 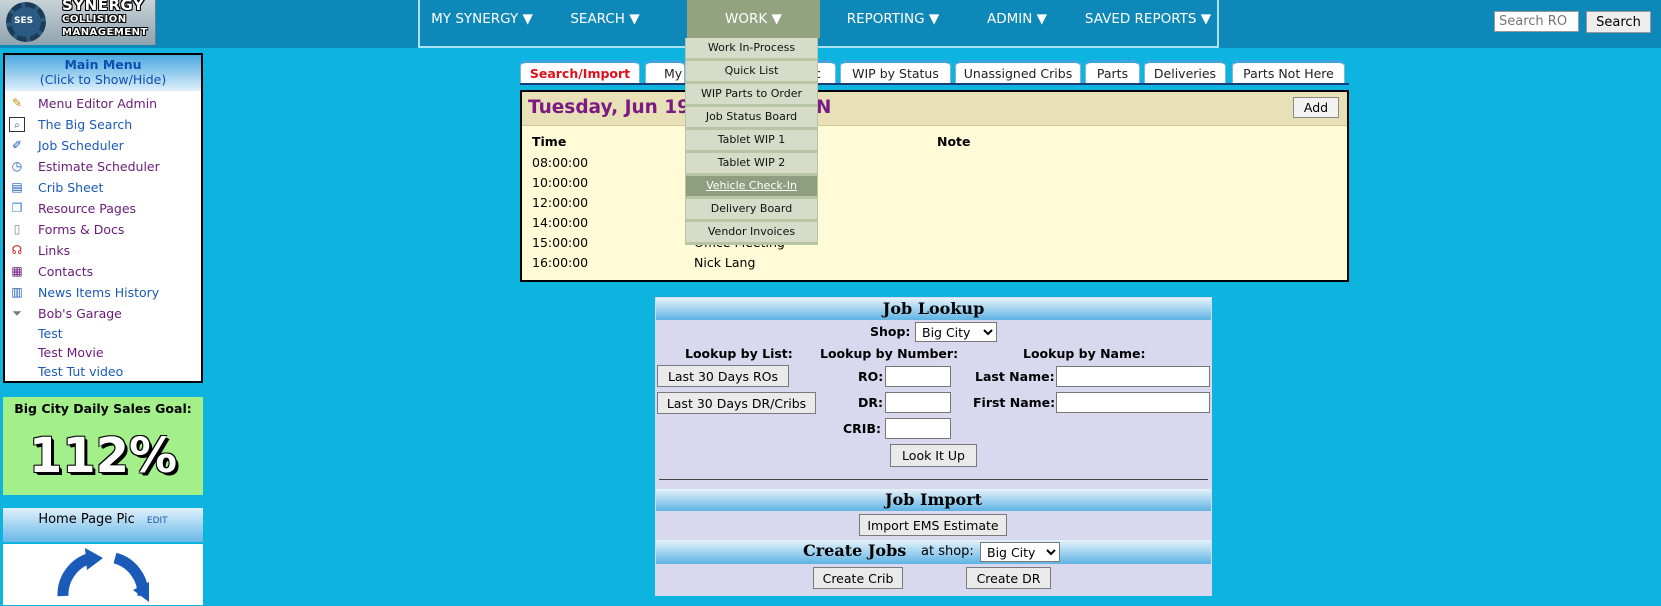 What do you see at coordinates (893, 19) in the screenshot?
I see `nav-reporting: REPORTING ▼` at bounding box center [893, 19].